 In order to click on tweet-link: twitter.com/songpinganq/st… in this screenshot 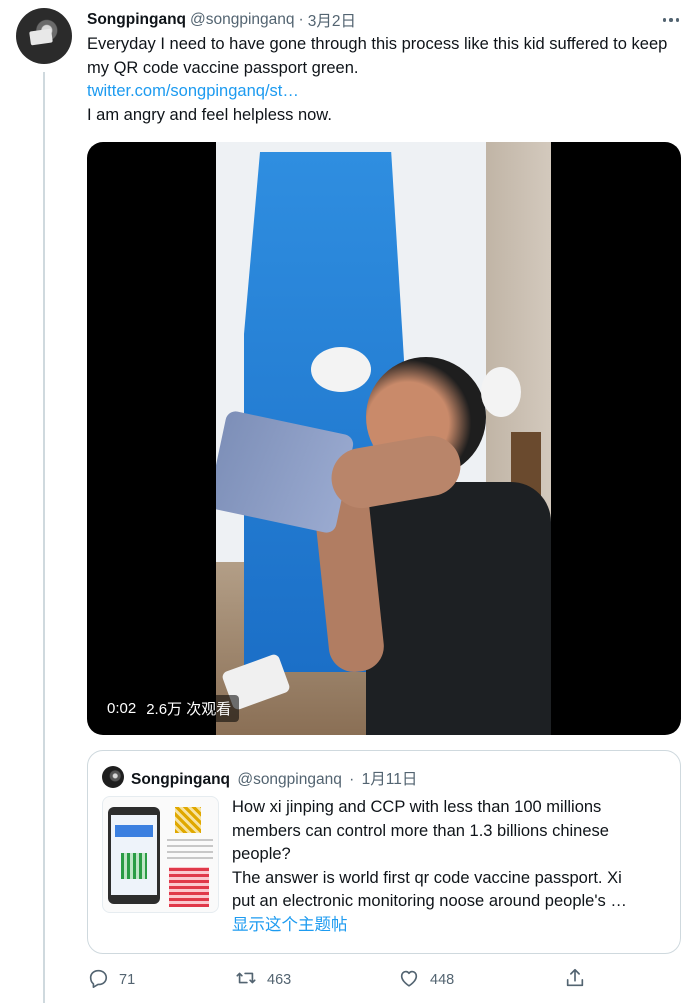, I will do `click(382, 92)`.